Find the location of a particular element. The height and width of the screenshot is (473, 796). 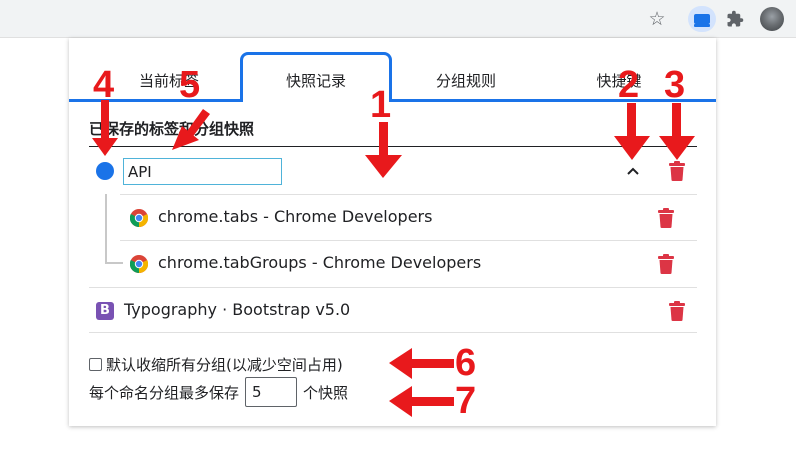

list-item: chrome.tabGroups - Chrome Developers is located at coordinates (408, 263).